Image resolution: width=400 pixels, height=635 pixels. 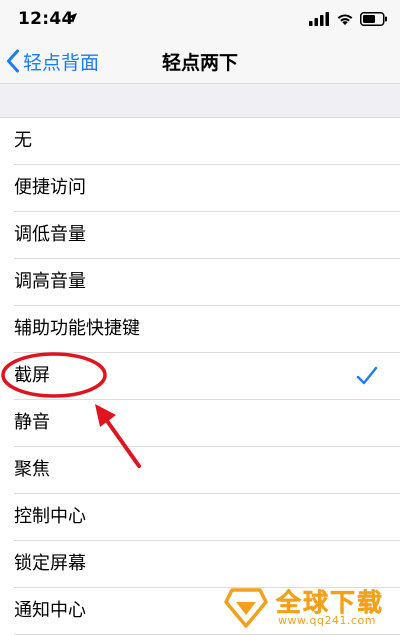 What do you see at coordinates (200, 611) in the screenshot?
I see `option-row-notification-center: 通知中心` at bounding box center [200, 611].